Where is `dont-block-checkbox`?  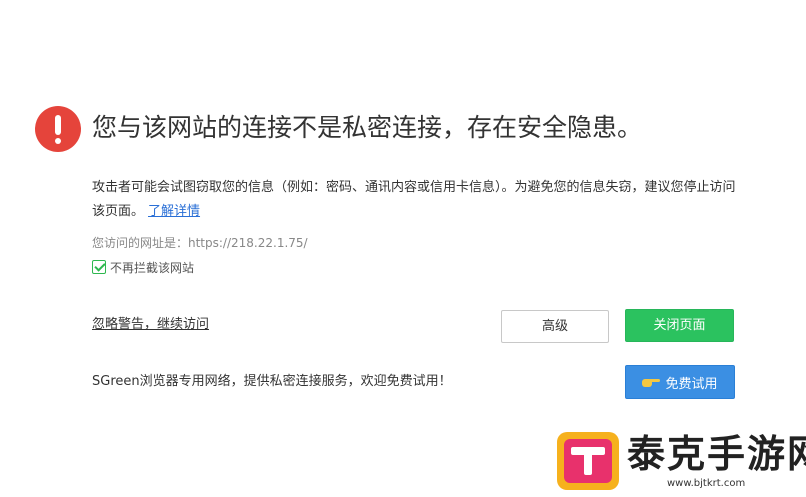
dont-block-checkbox is located at coordinates (99, 267).